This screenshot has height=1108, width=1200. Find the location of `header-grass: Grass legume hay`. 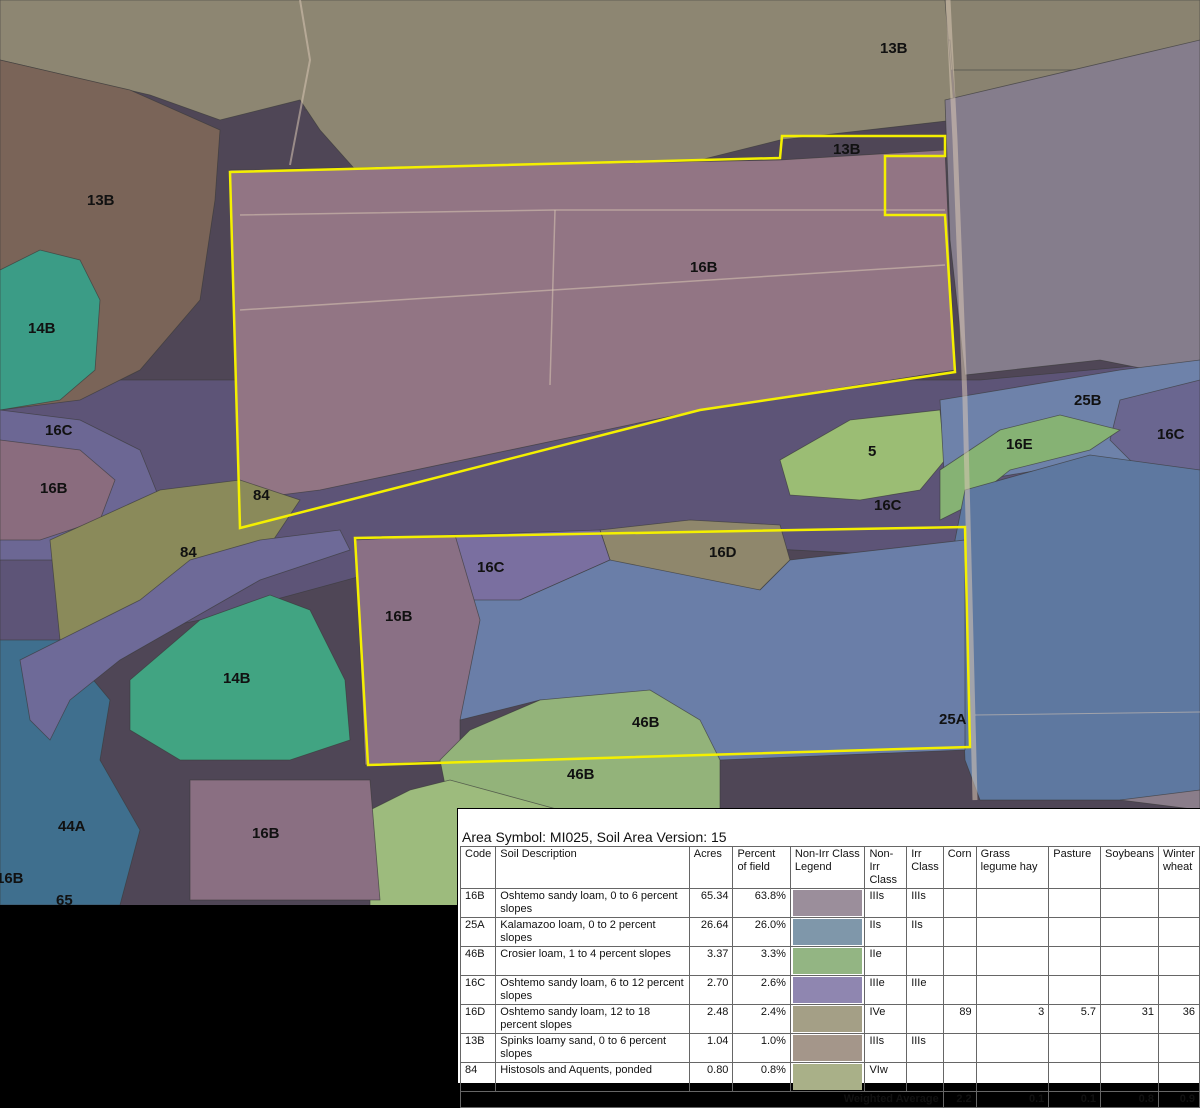

header-grass: Grass legume hay is located at coordinates (1012, 867).